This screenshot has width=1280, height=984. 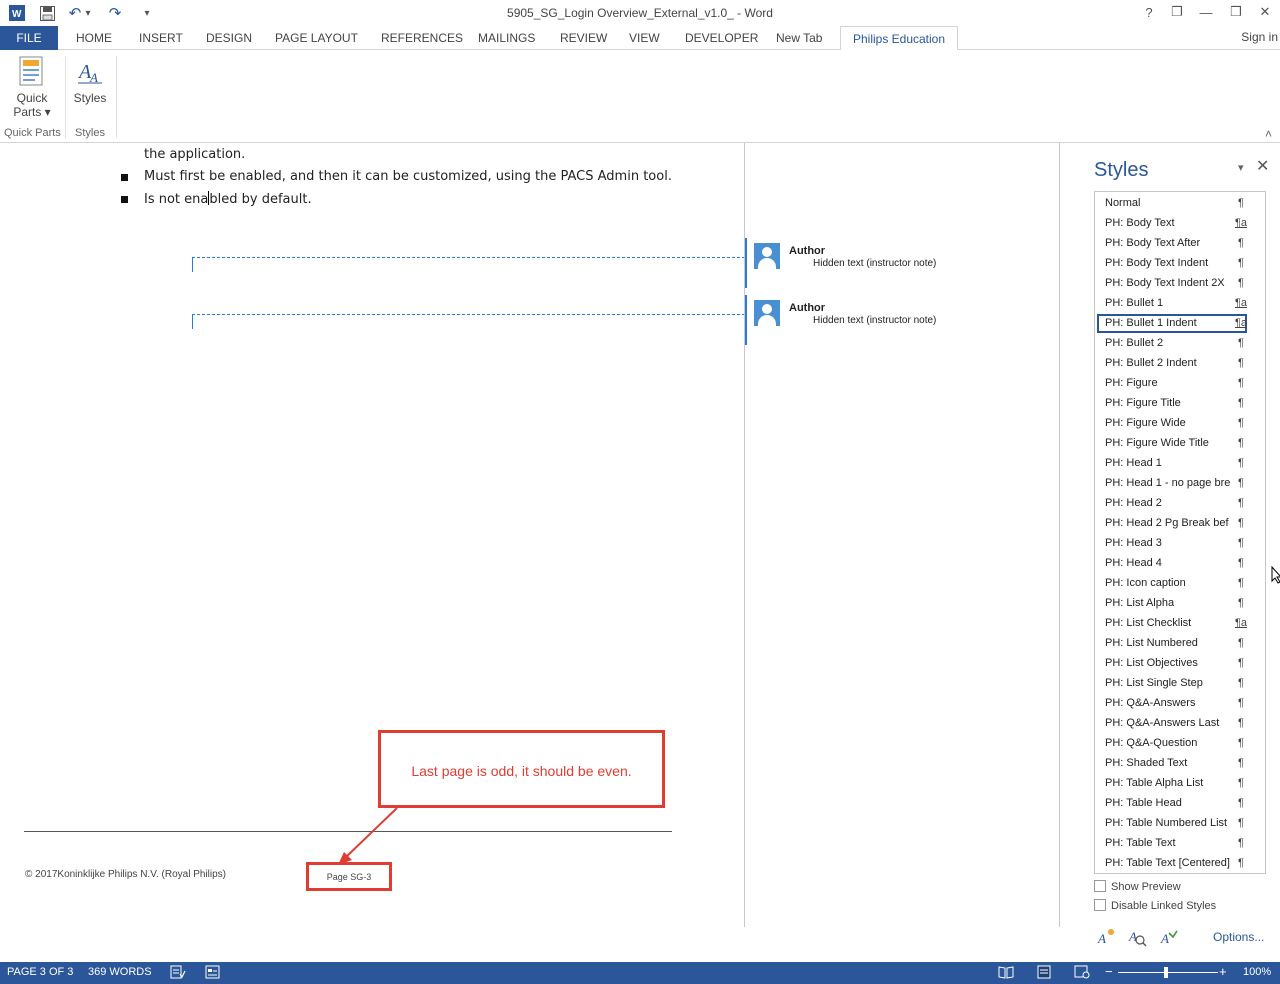 What do you see at coordinates (1172, 703) in the screenshot?
I see `style-item: PH: Q&A-Answers` at bounding box center [1172, 703].